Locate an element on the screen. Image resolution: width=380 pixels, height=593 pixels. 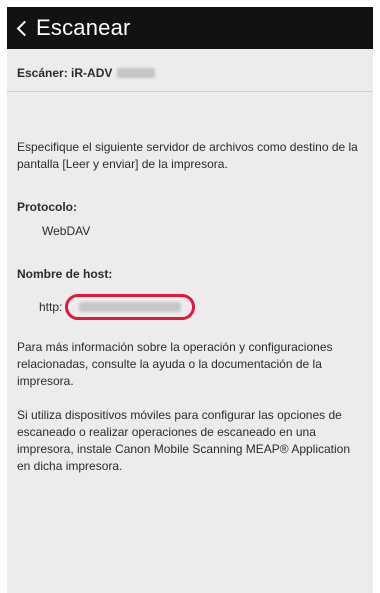
host-prefix: http: is located at coordinates (51, 306).